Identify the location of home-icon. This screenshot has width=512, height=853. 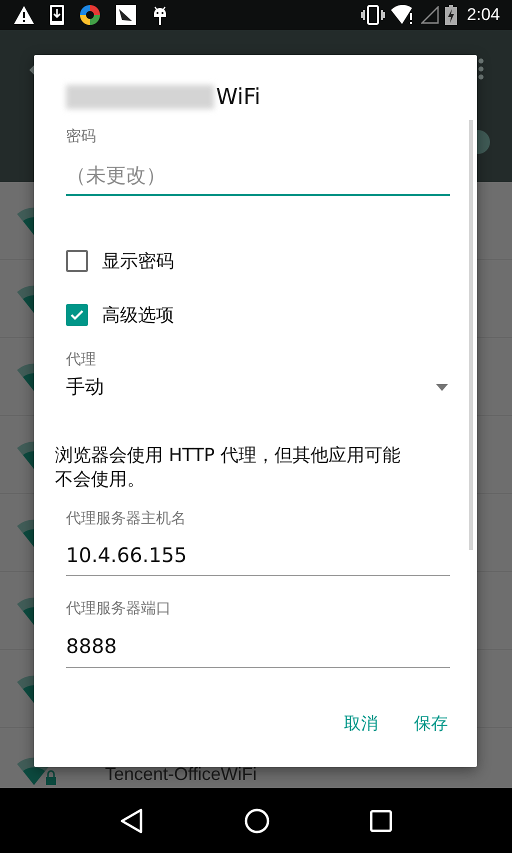
(257, 821).